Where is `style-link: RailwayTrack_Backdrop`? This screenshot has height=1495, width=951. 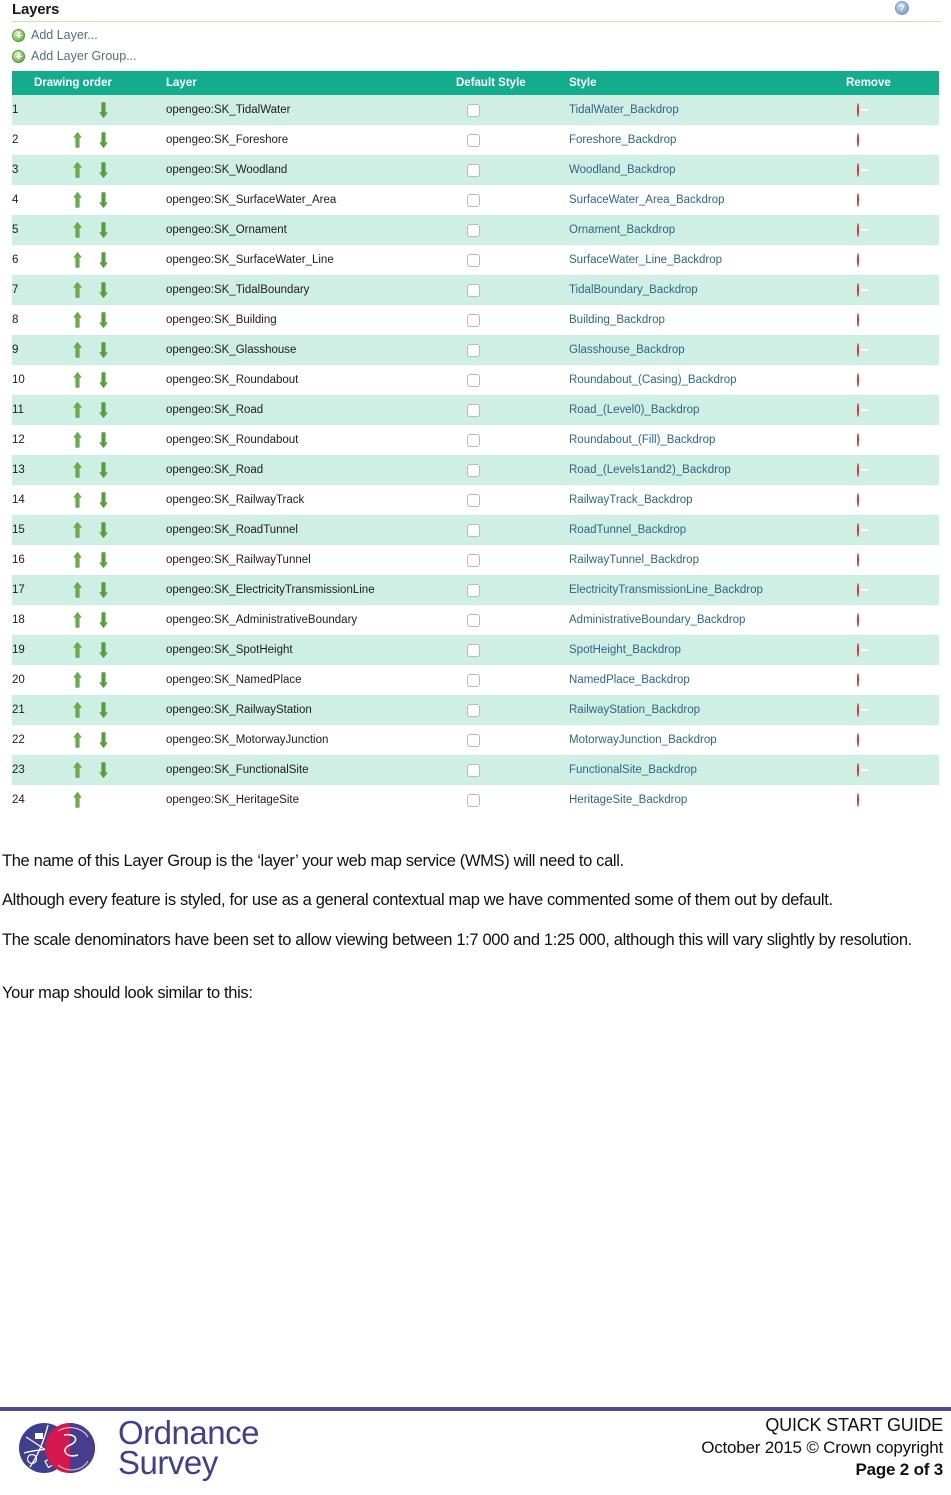 style-link: RailwayTrack_Backdrop is located at coordinates (631, 500).